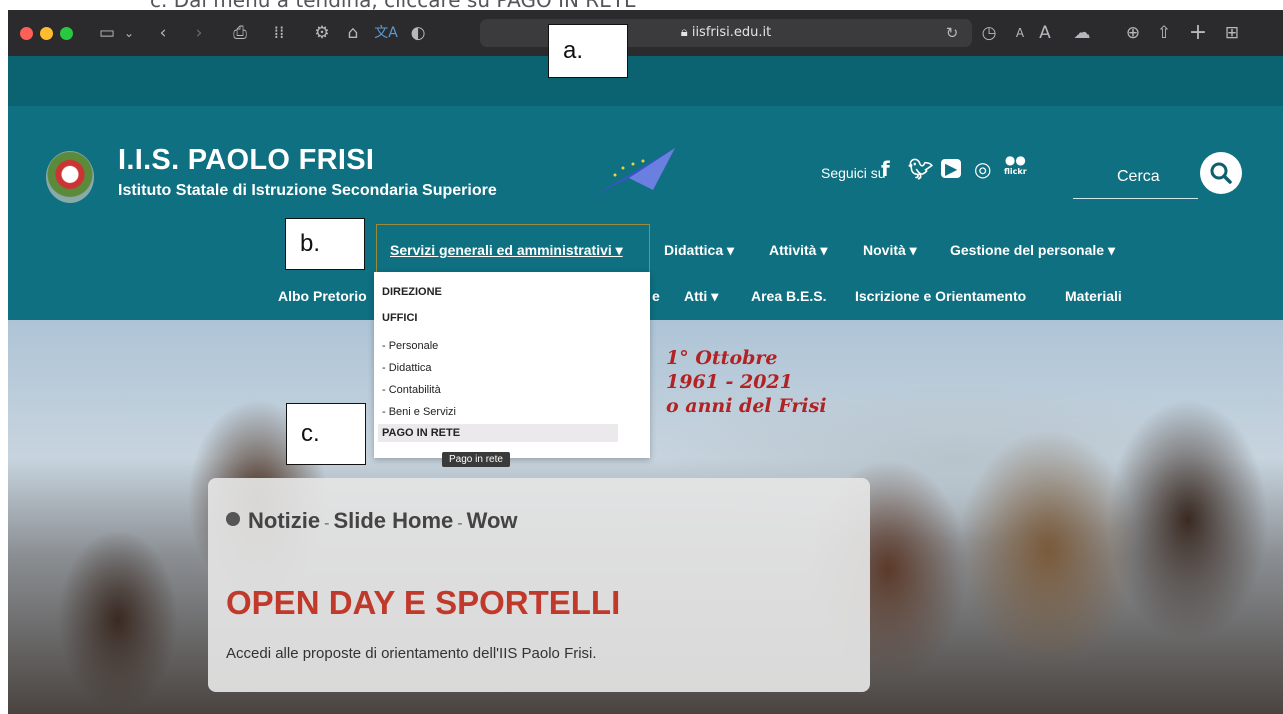 The width and height of the screenshot is (1283, 714). I want to click on back-icon: ‹, so click(163, 33).